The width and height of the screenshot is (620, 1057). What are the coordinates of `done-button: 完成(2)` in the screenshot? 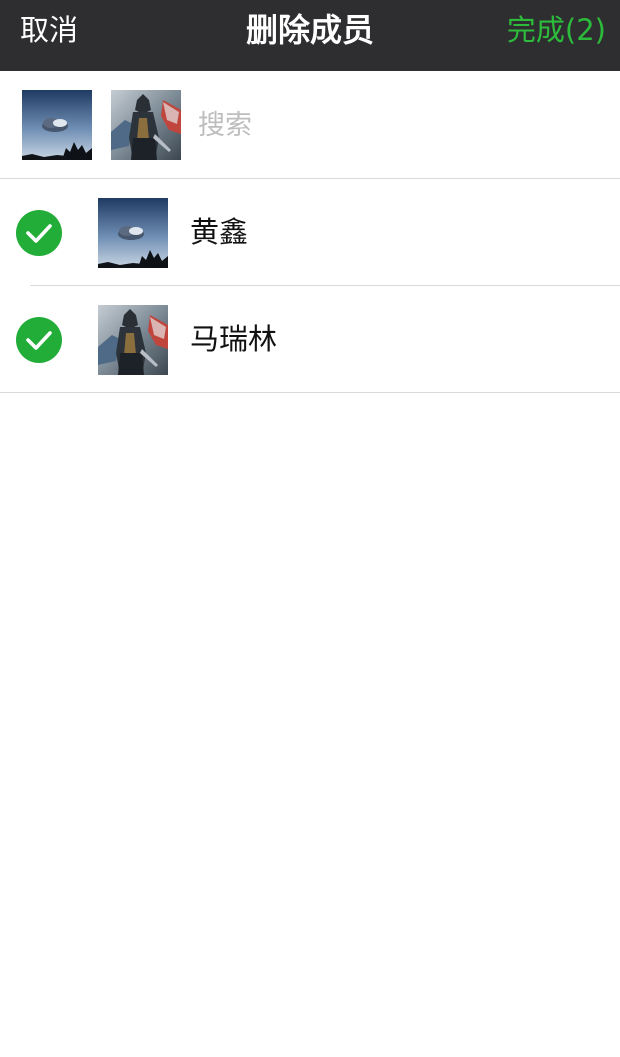 It's located at (556, 30).